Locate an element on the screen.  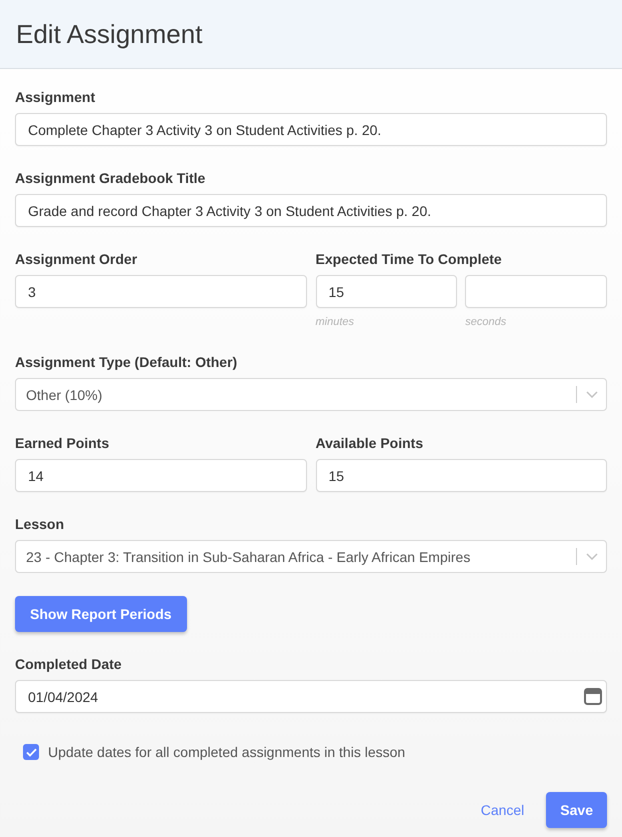
checkbox is located at coordinates (31, 752).